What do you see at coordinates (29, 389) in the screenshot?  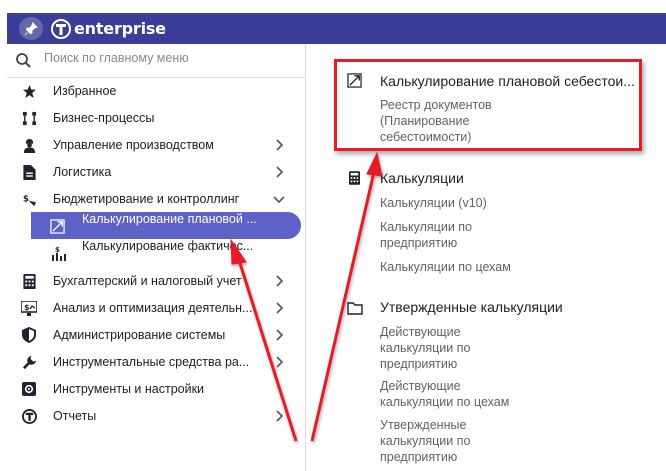 I see `settings-icon` at bounding box center [29, 389].